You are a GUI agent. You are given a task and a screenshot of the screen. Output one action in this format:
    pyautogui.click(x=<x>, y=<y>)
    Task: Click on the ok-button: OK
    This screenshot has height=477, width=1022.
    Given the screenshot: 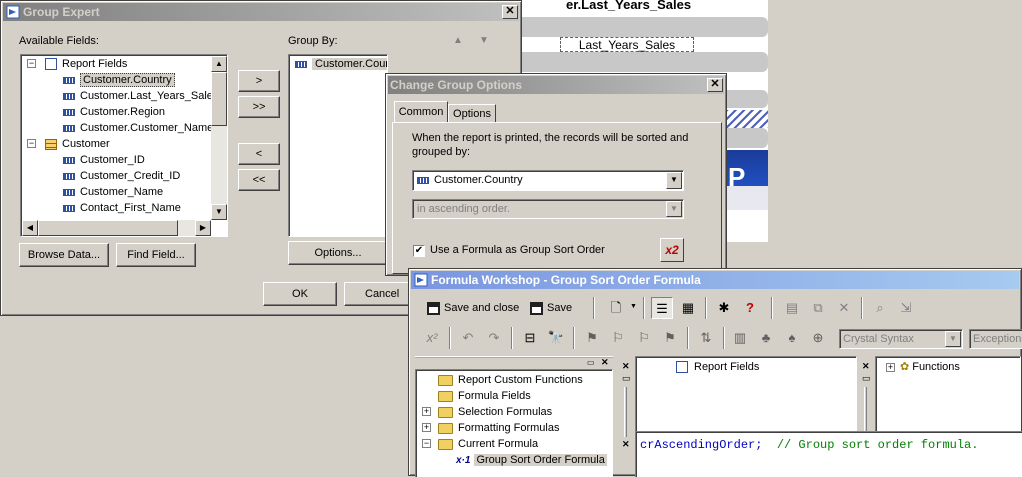 What is the action you would take?
    pyautogui.click(x=300, y=294)
    